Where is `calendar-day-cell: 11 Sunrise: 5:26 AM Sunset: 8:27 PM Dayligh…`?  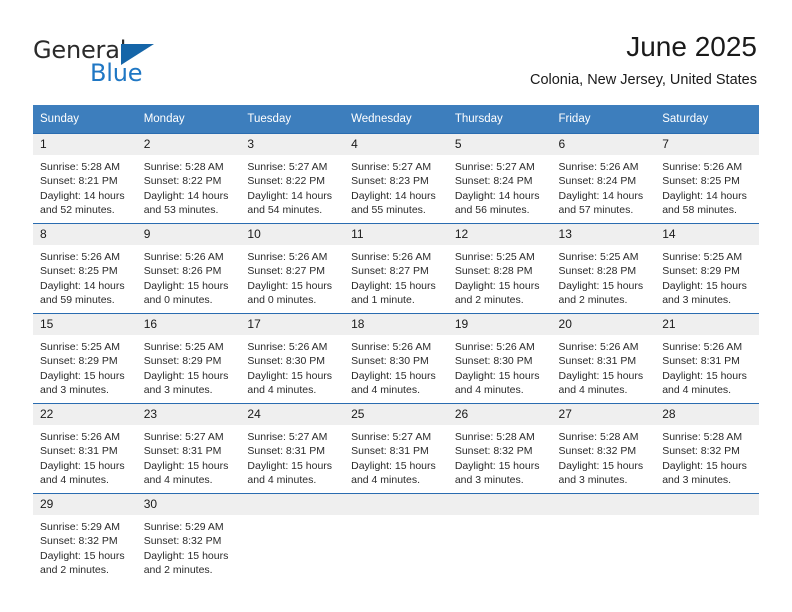
calendar-day-cell: 11 Sunrise: 5:26 AM Sunset: 8:27 PM Dayligh… is located at coordinates (396, 268).